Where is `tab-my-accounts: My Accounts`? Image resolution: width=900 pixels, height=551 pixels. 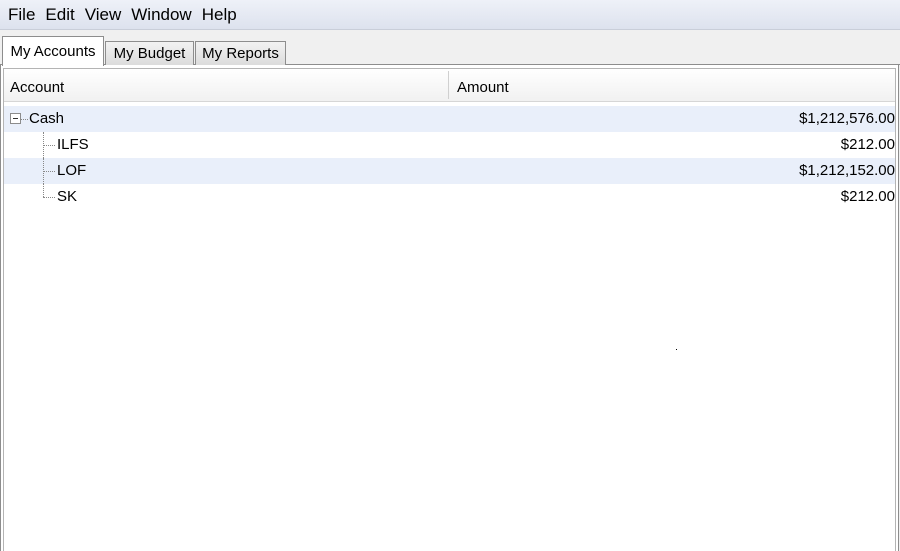
tab-my-accounts: My Accounts is located at coordinates (53, 51).